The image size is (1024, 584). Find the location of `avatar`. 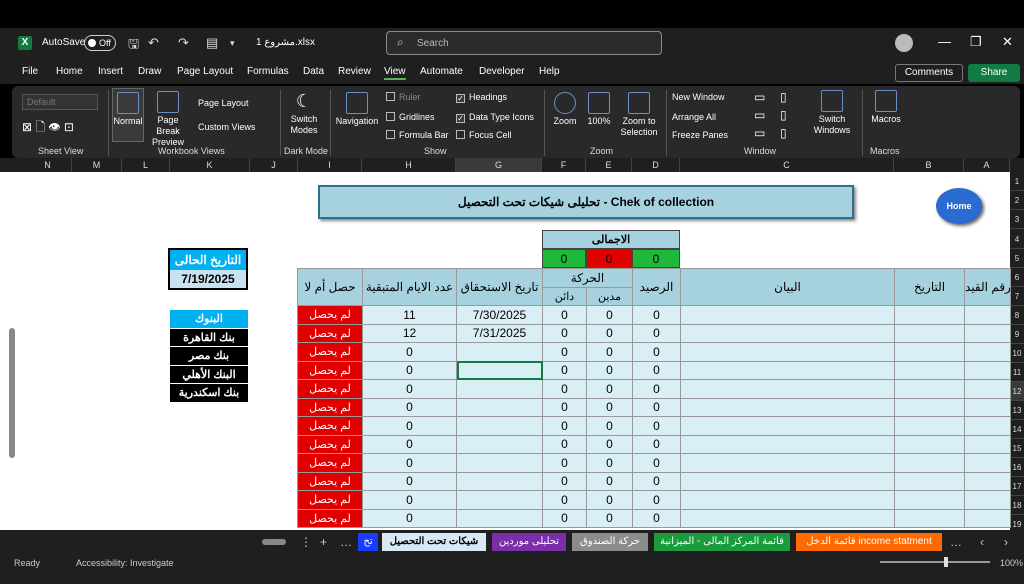

avatar is located at coordinates (904, 43).